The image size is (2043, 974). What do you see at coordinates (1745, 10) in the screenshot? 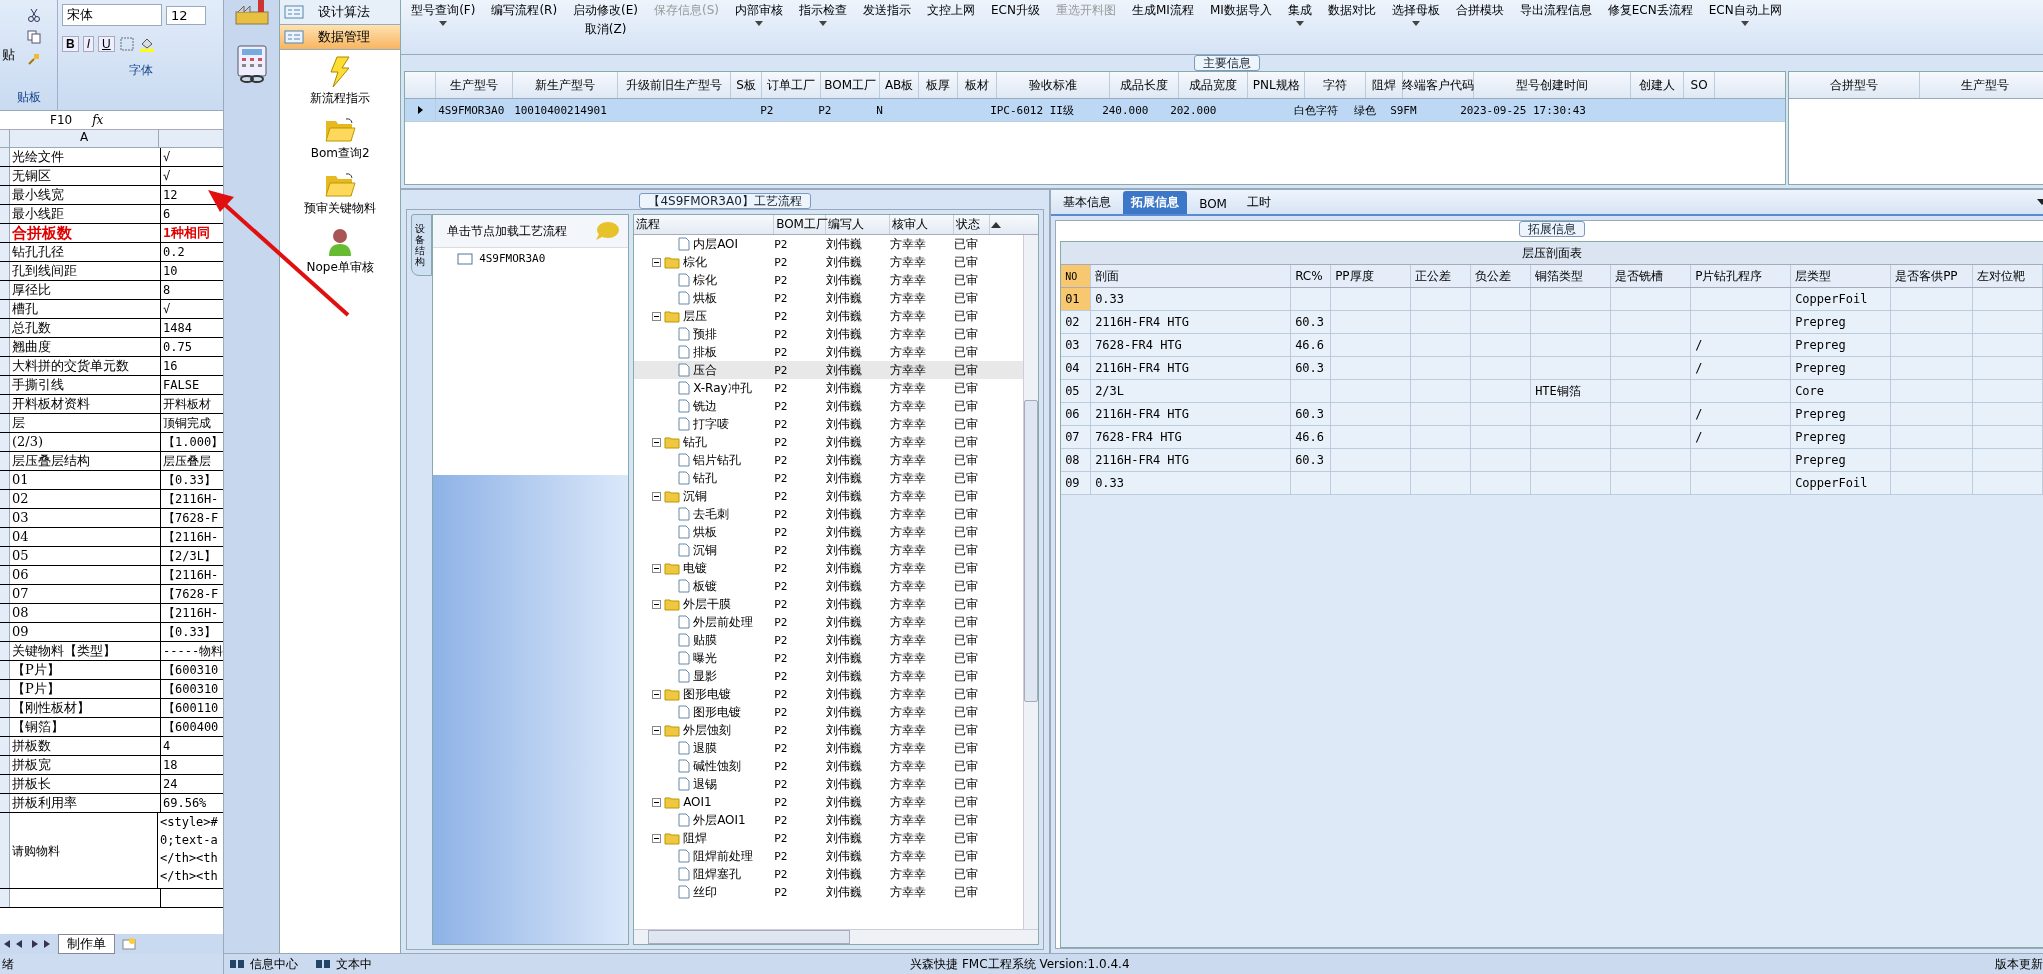
I see `toolbar-button: ECN自动上网` at bounding box center [1745, 10].